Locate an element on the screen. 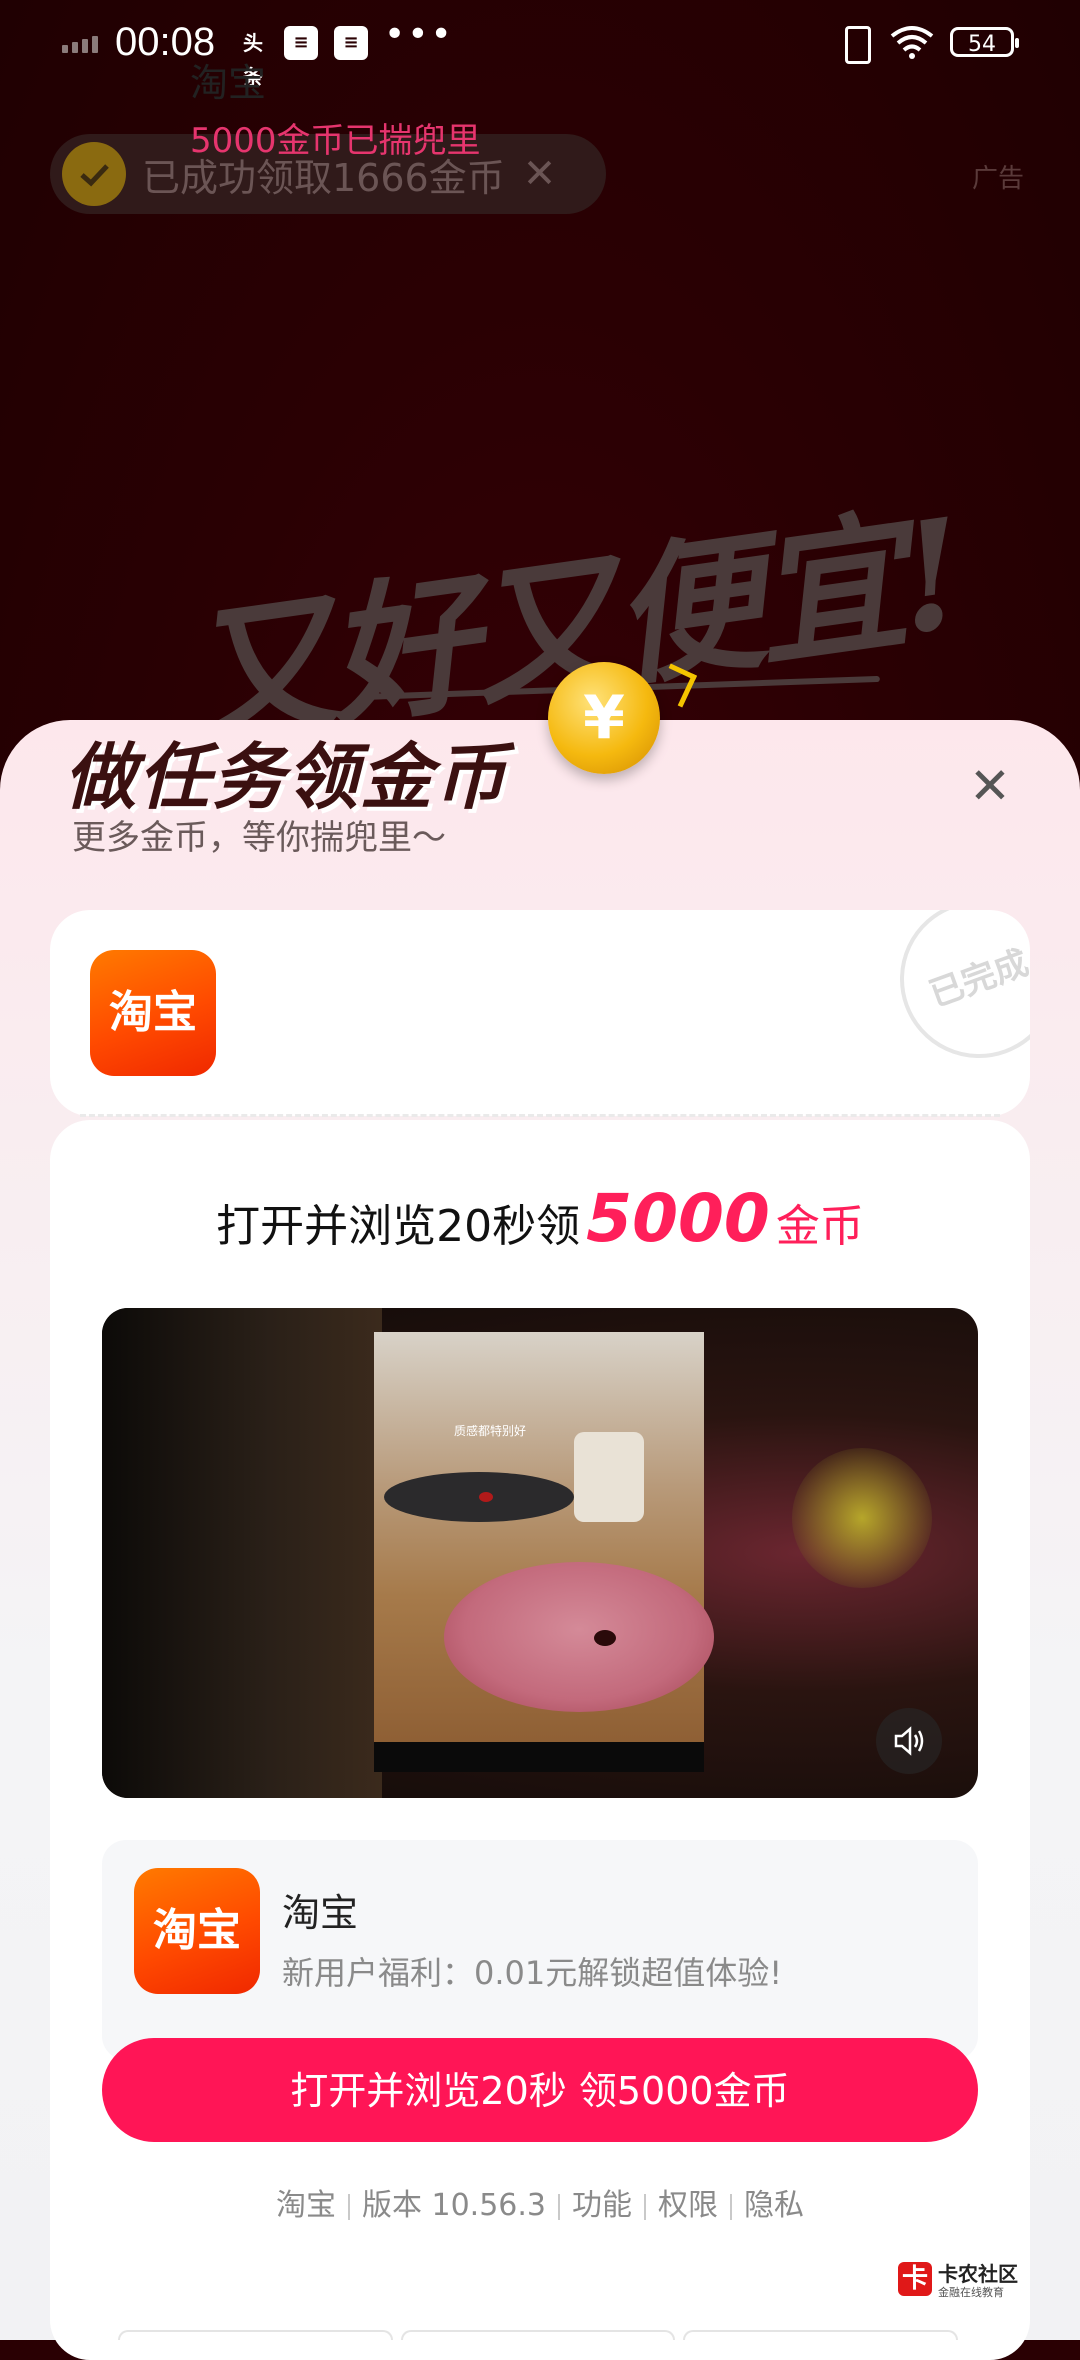  video-blur-highlight is located at coordinates (862, 1518).